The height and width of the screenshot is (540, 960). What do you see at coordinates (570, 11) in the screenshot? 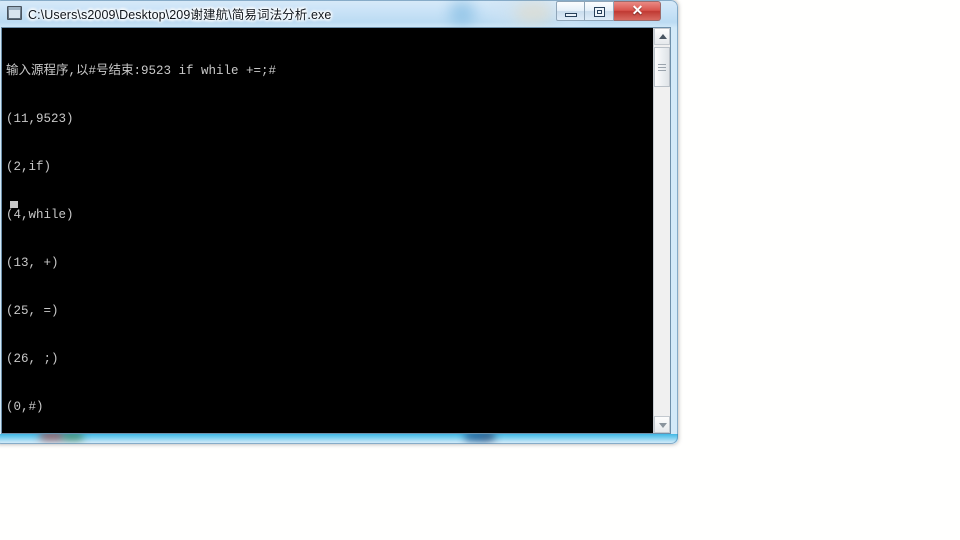
I see `minimize-button` at bounding box center [570, 11].